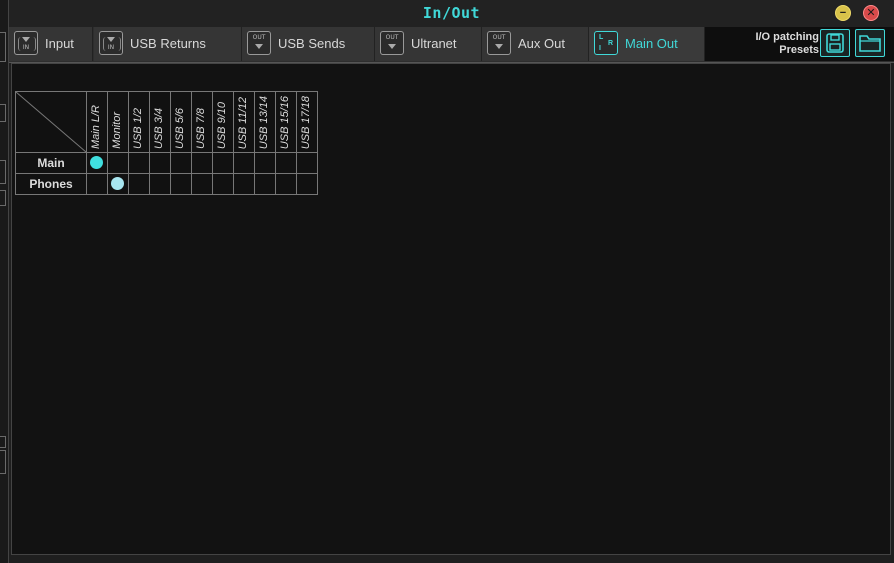  I want to click on tab-label: USB Sends, so click(312, 43).